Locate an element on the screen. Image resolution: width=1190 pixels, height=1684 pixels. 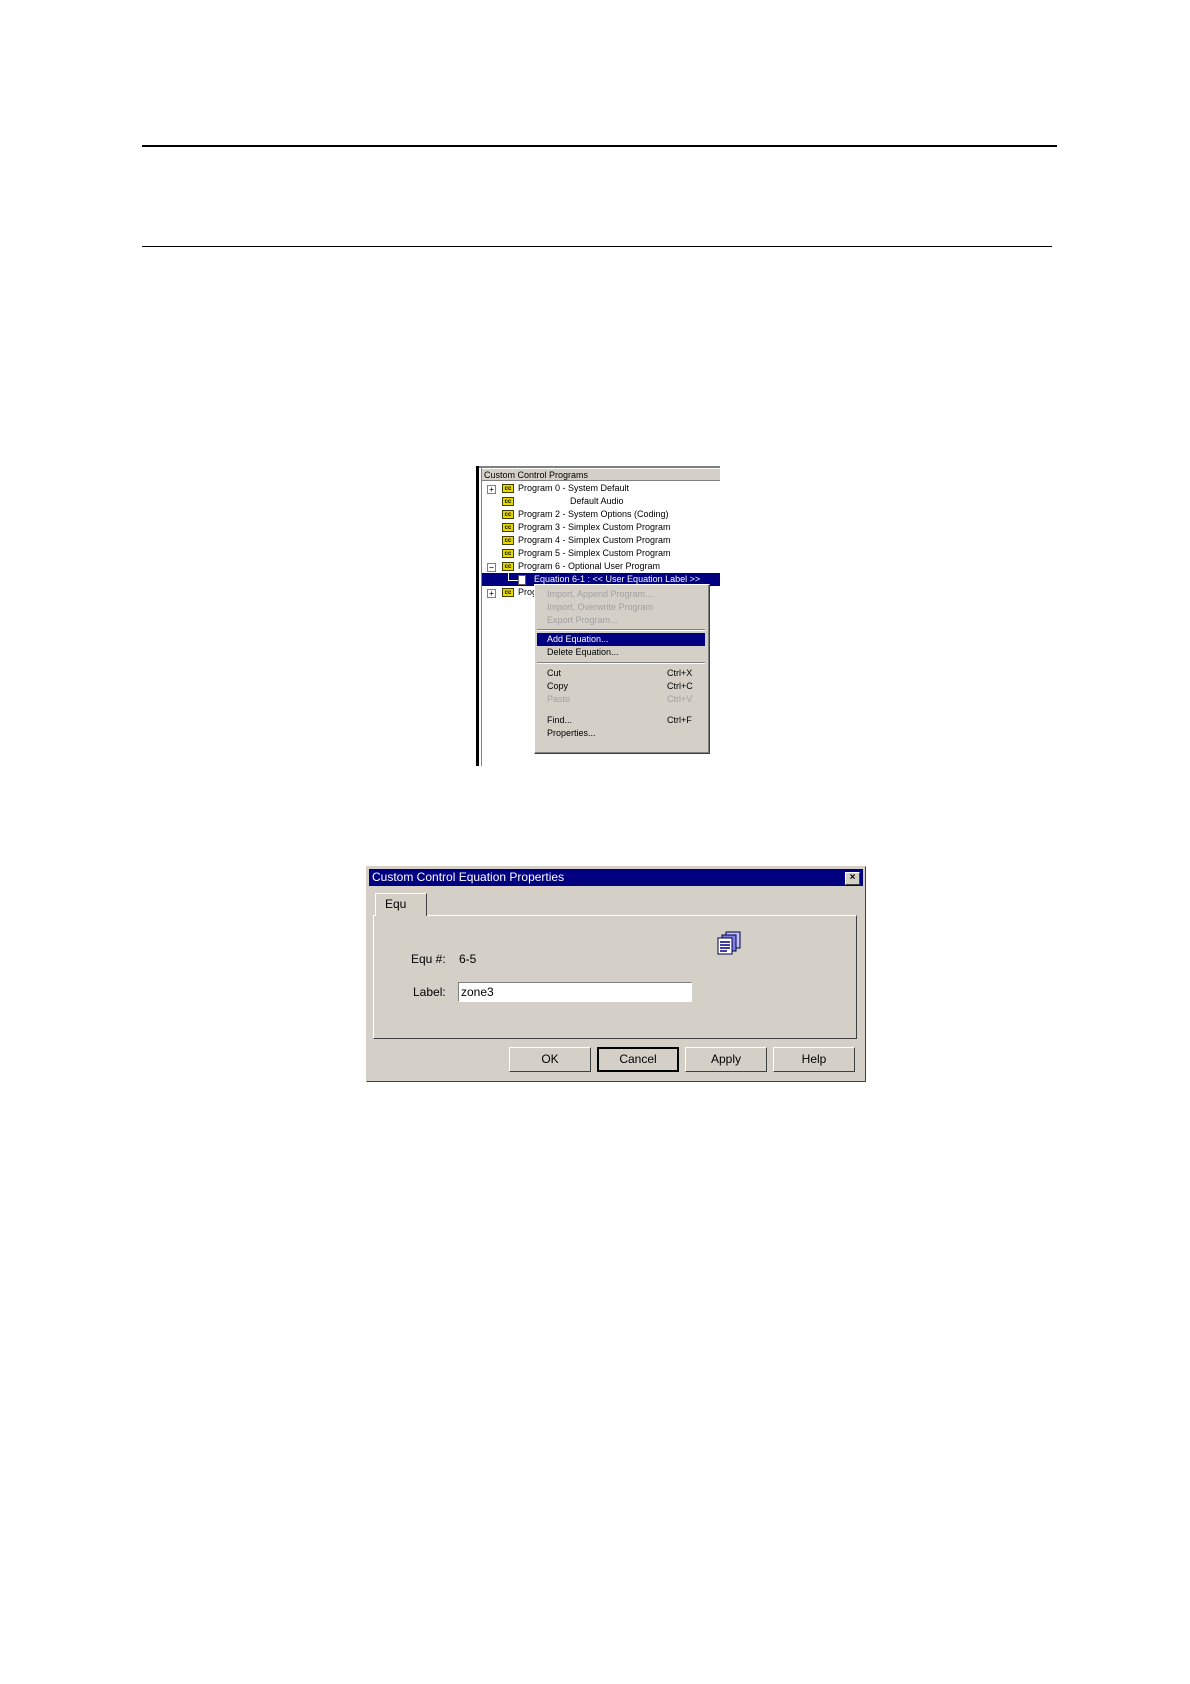
help-button: Help is located at coordinates (814, 1059).